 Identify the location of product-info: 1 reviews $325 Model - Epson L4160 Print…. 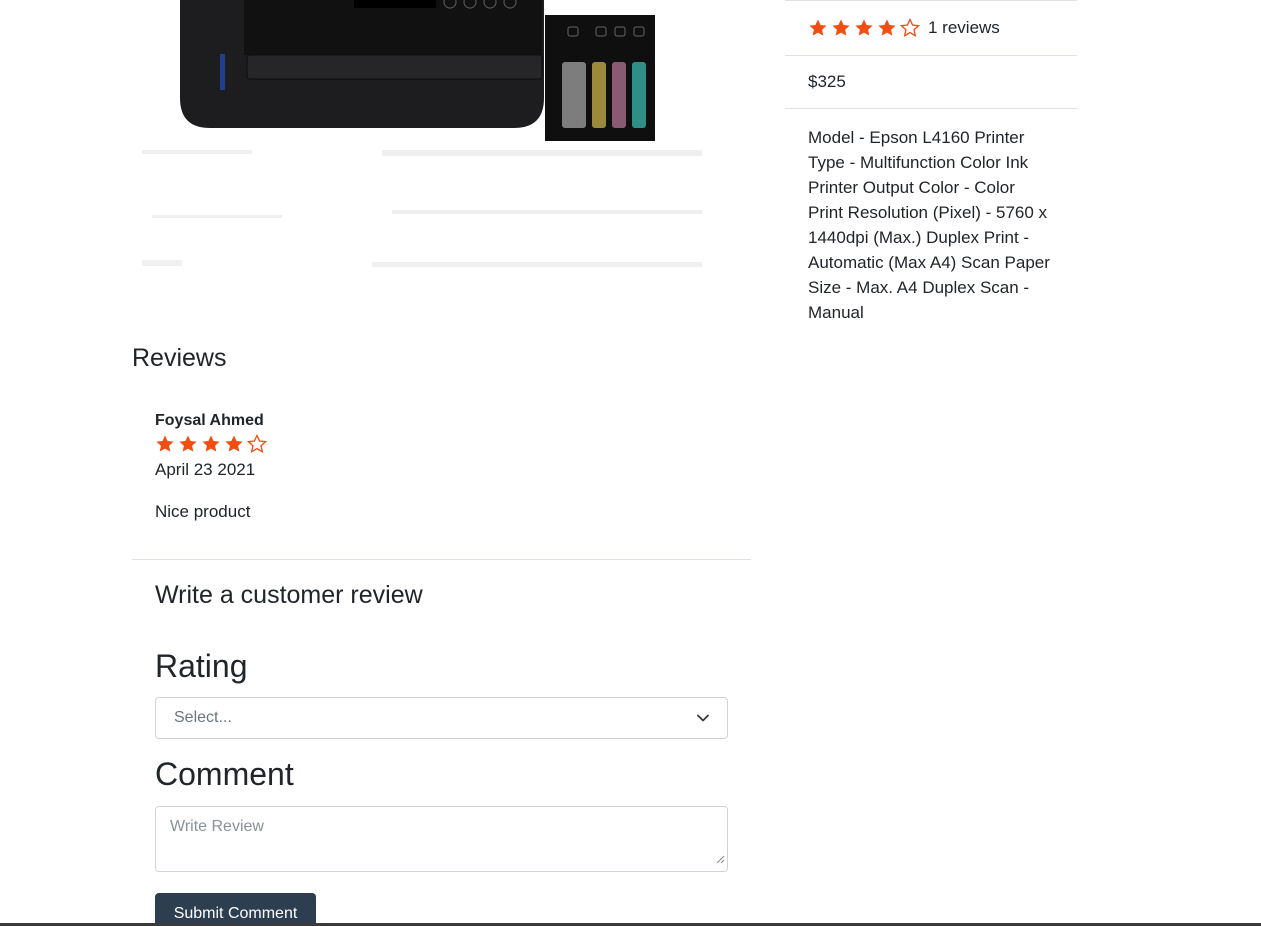
(931, 162).